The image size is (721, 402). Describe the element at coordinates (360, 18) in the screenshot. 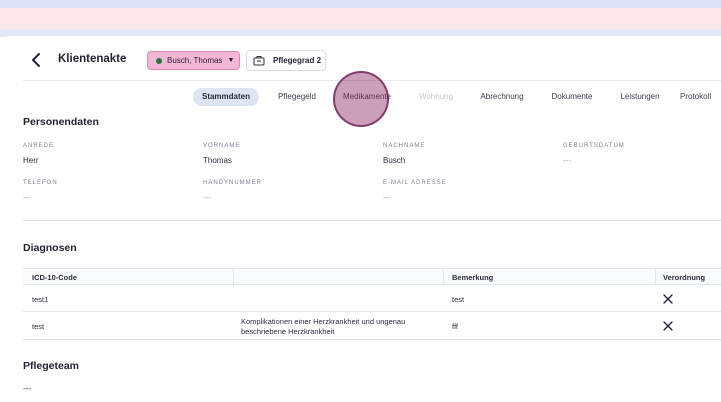

I see `pink-band` at that location.